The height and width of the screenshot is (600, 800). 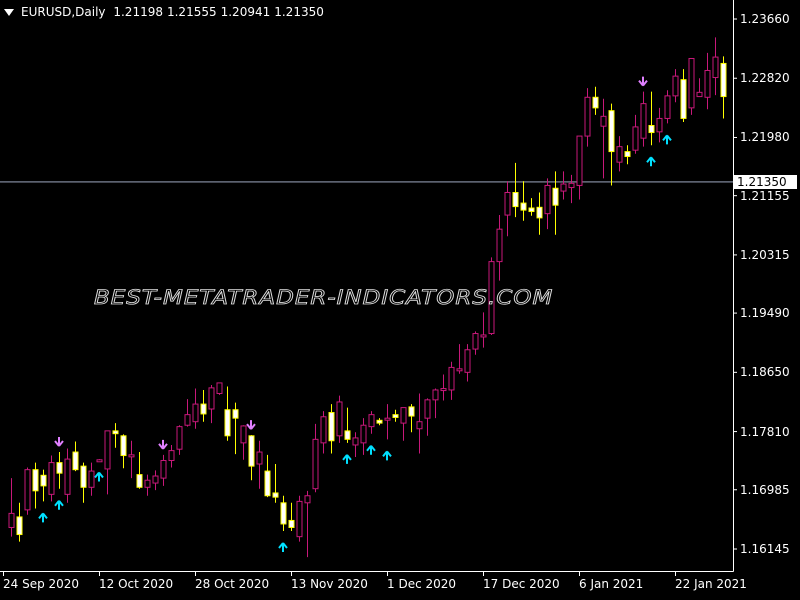 I want to click on price-label: 1.20315, so click(x=765, y=254).